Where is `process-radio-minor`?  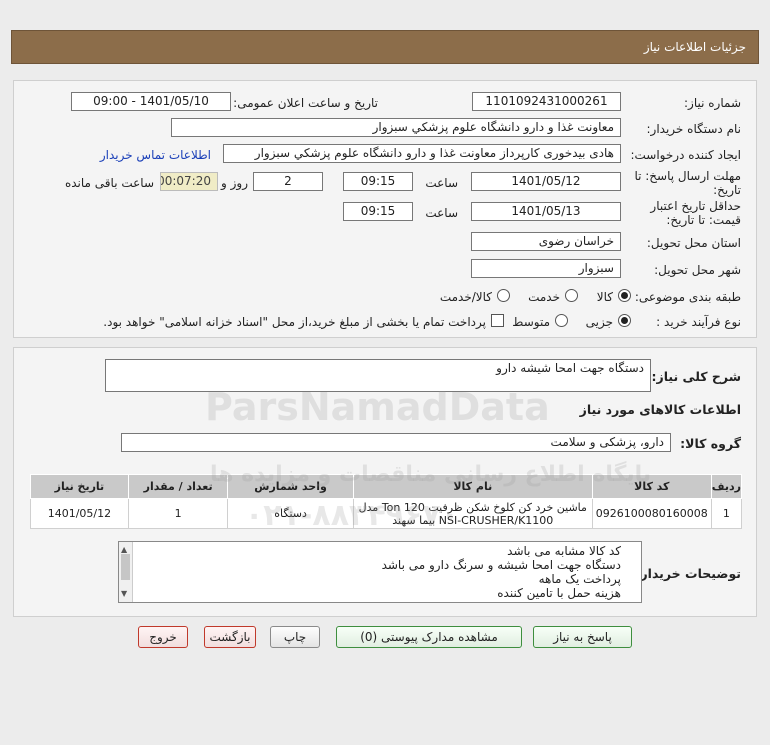 process-radio-minor is located at coordinates (624, 320).